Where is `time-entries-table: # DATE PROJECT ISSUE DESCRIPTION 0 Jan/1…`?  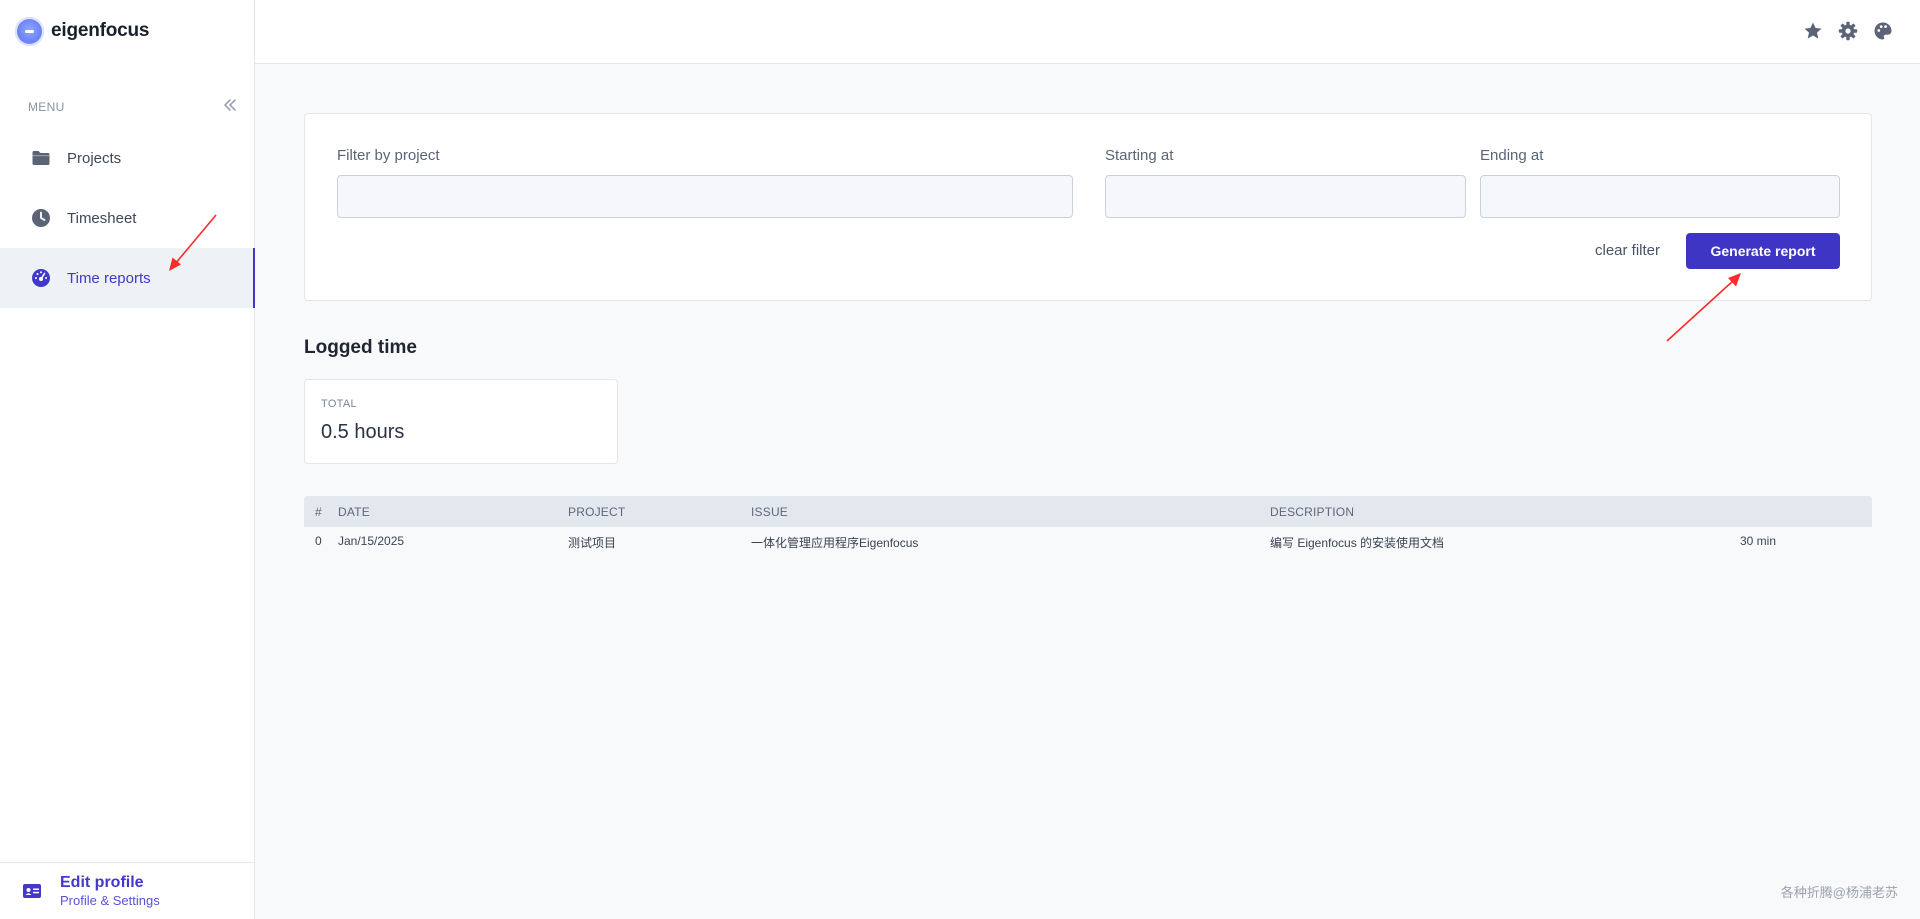
time-entries-table: # DATE PROJECT ISSUE DESCRIPTION 0 Jan/1… is located at coordinates (1088, 524).